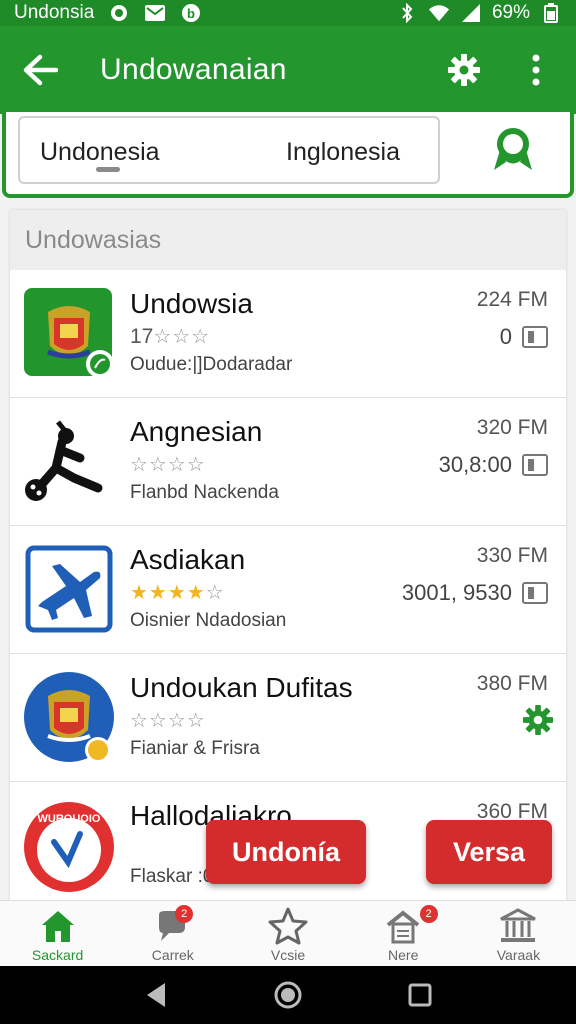 The image size is (576, 1024). I want to click on coat-of-arms-round-icon, so click(69, 717).